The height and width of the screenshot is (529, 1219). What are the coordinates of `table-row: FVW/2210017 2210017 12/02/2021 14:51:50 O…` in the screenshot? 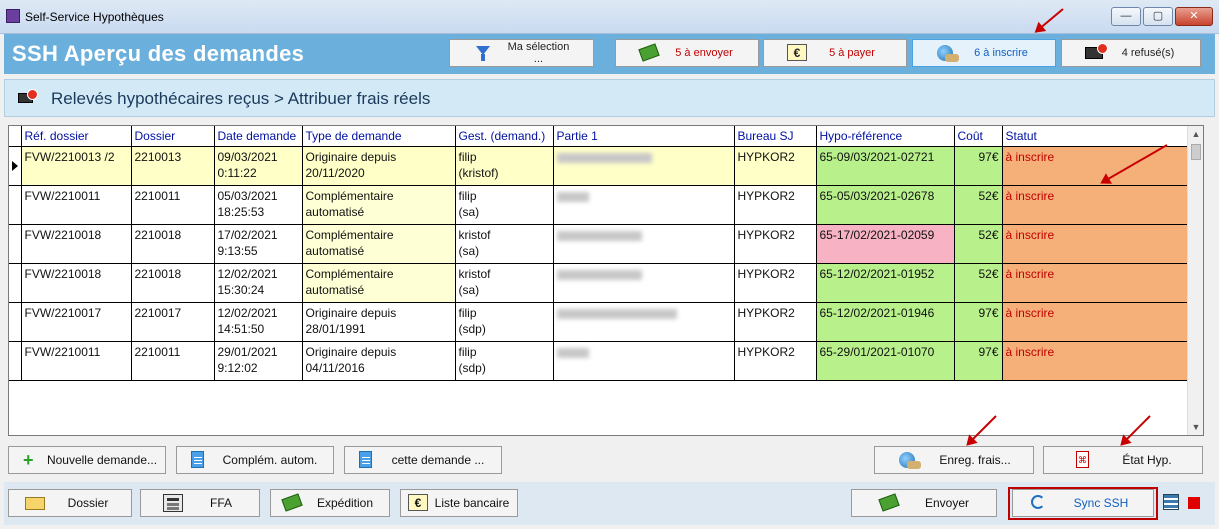 It's located at (599, 322).